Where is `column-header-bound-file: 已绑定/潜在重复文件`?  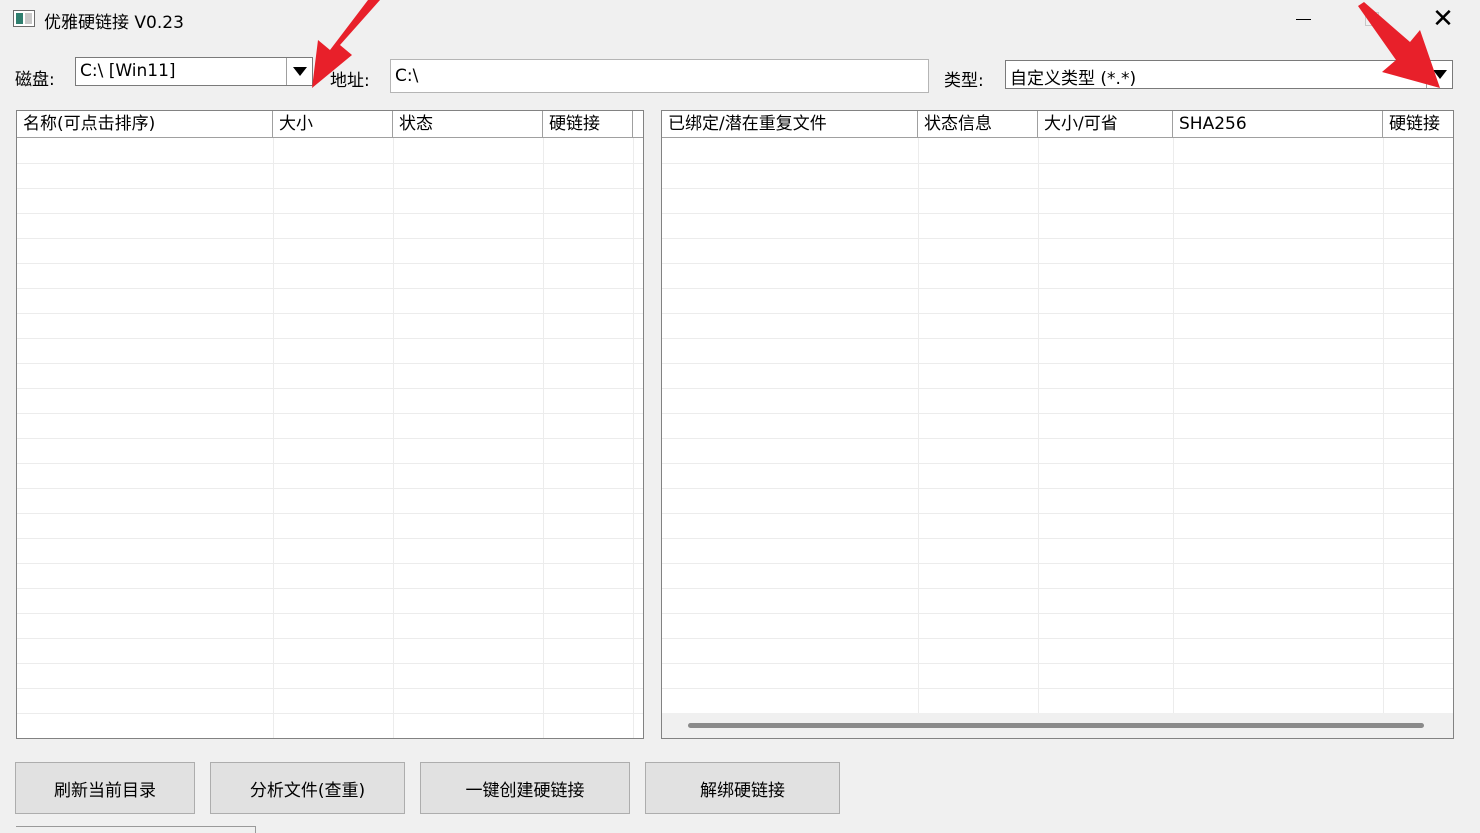
column-header-bound-file: 已绑定/潜在重复文件 is located at coordinates (790, 124).